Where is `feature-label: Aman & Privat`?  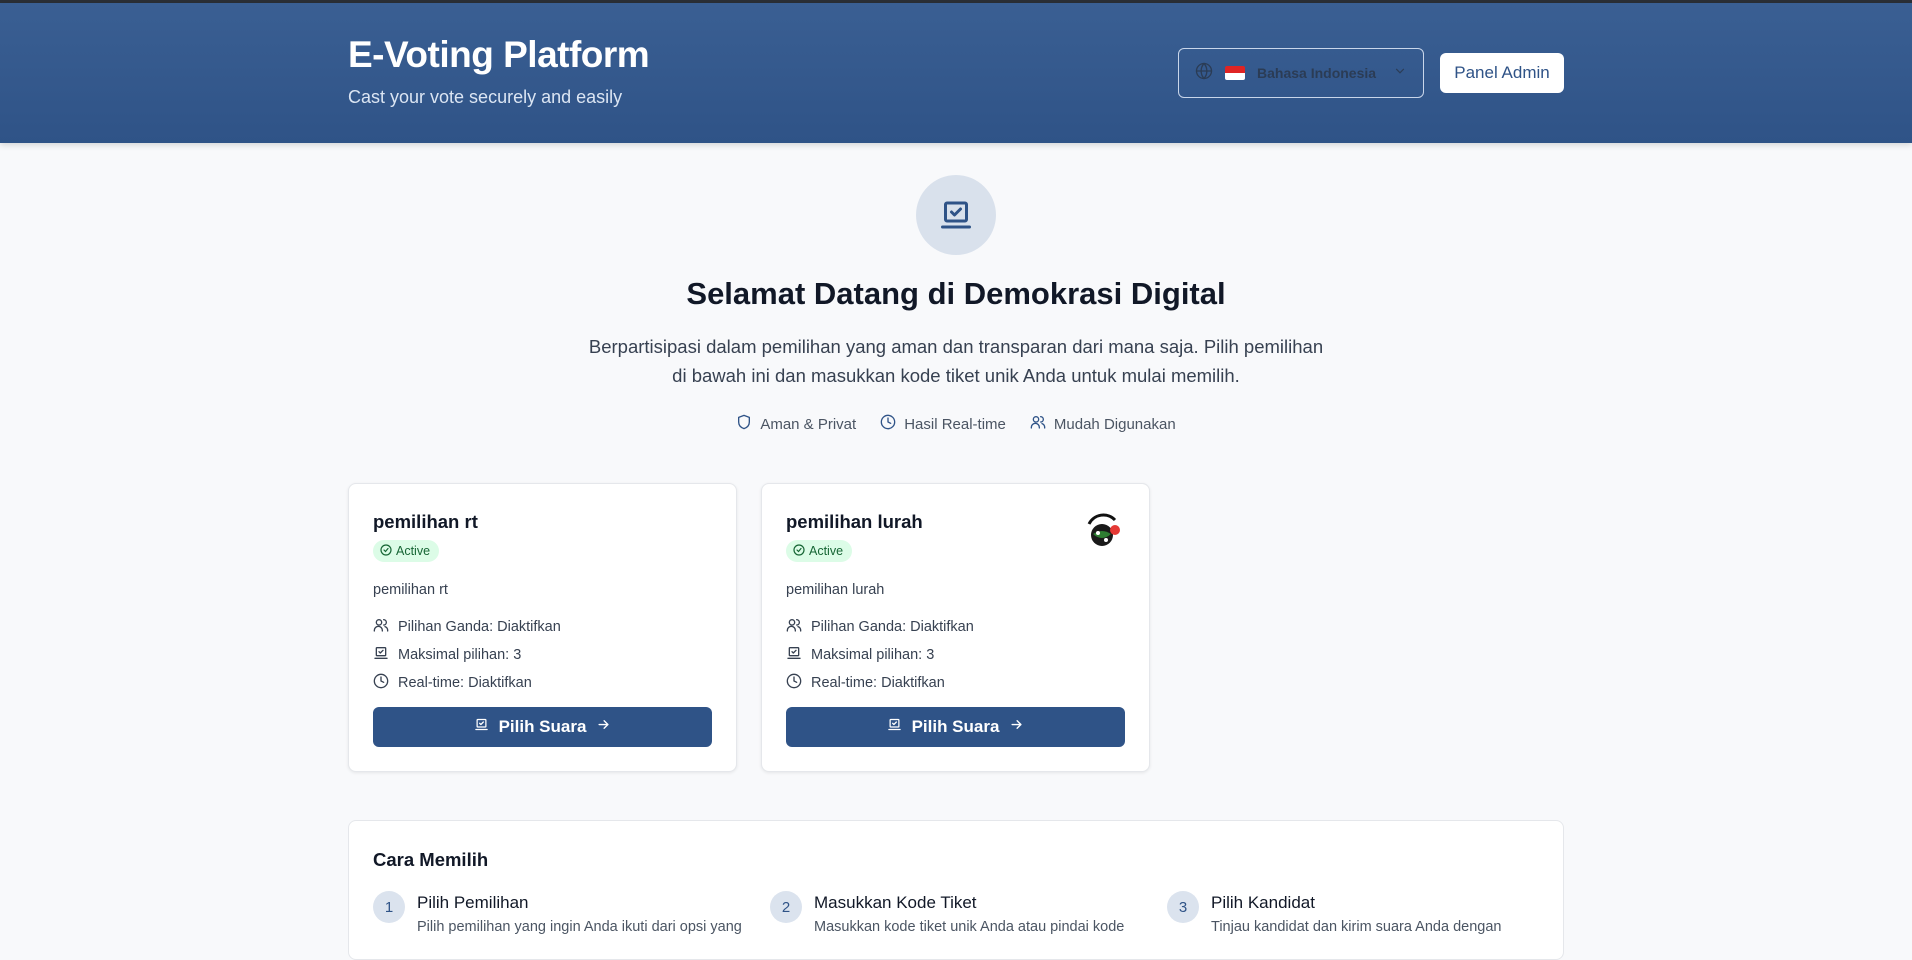
feature-label: Aman & Privat is located at coordinates (808, 424).